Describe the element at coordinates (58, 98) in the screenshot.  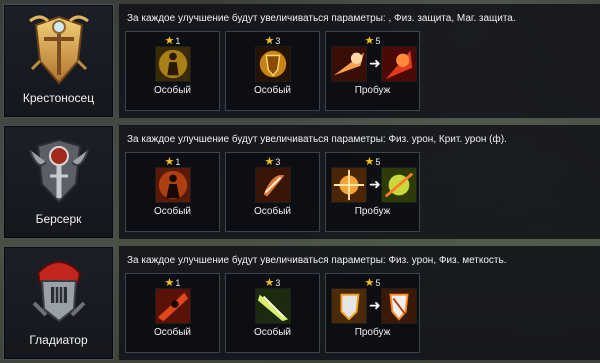
I see `class-name: Крестоносец` at that location.